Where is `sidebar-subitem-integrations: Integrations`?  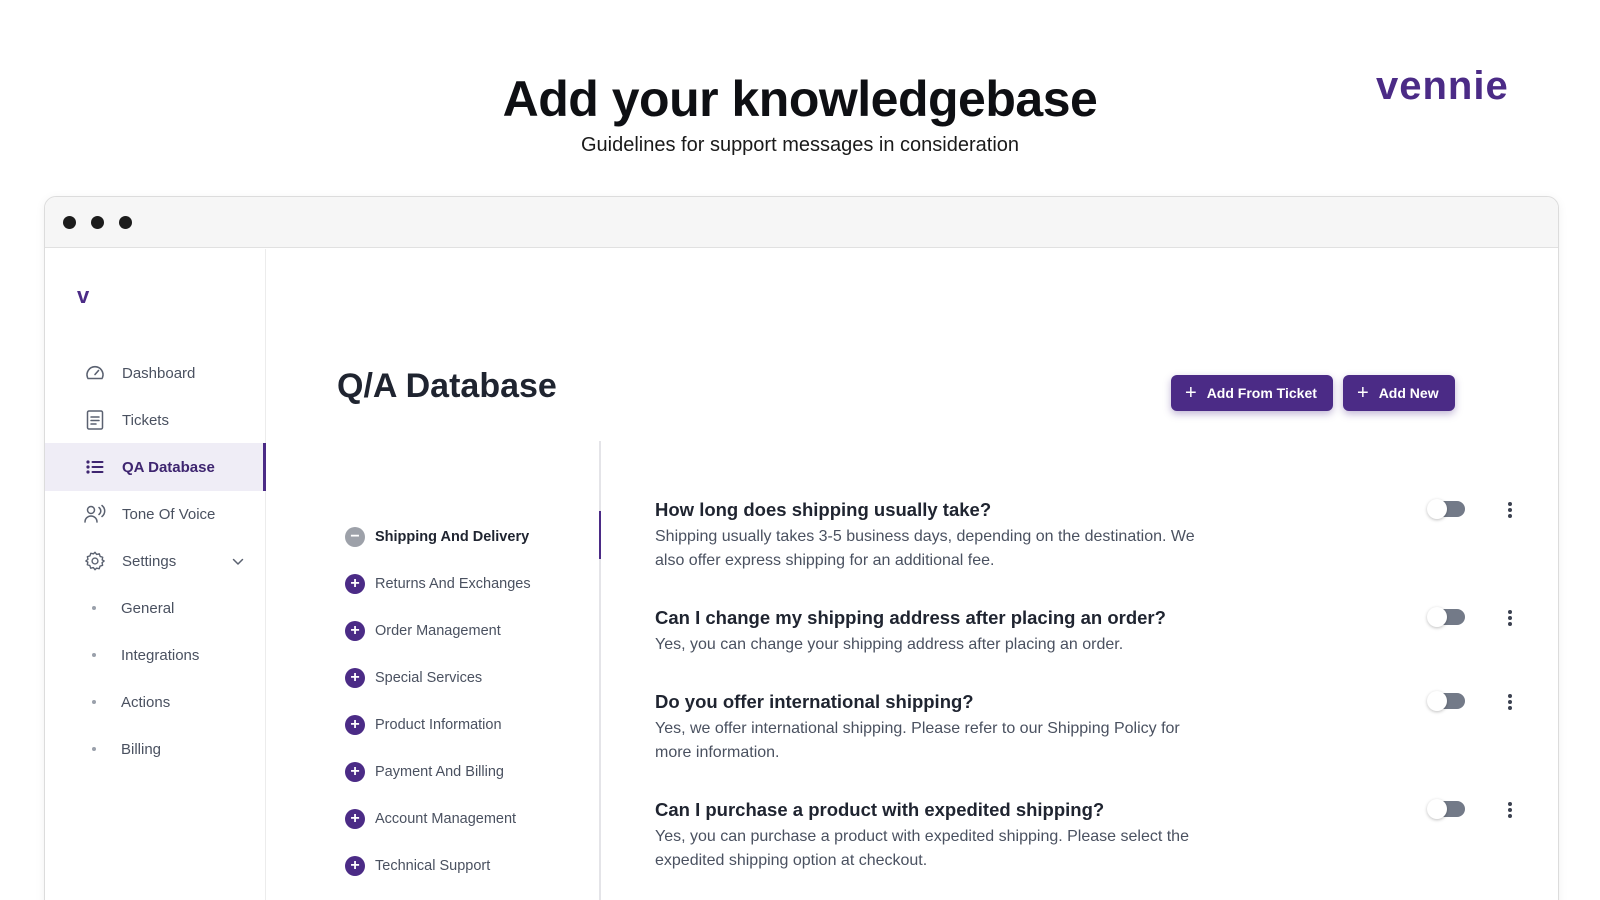 sidebar-subitem-integrations: Integrations is located at coordinates (155, 655).